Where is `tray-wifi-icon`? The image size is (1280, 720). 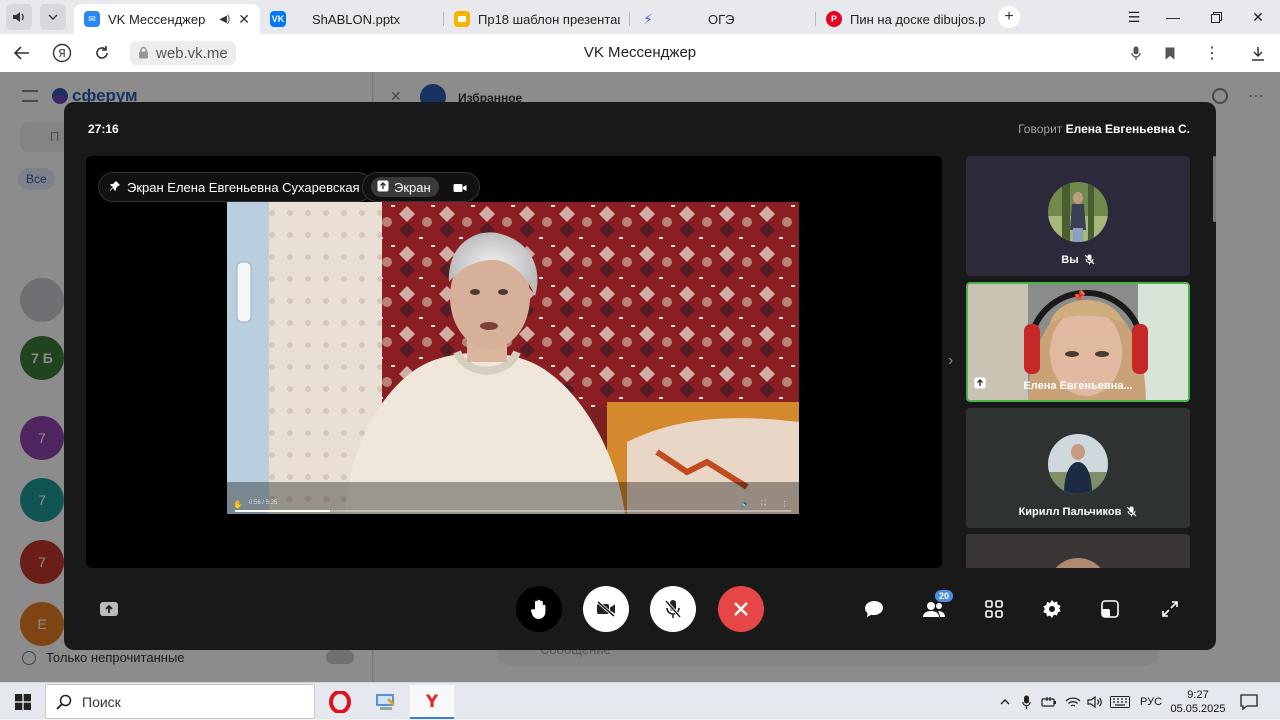
tray-wifi-icon is located at coordinates (1073, 701).